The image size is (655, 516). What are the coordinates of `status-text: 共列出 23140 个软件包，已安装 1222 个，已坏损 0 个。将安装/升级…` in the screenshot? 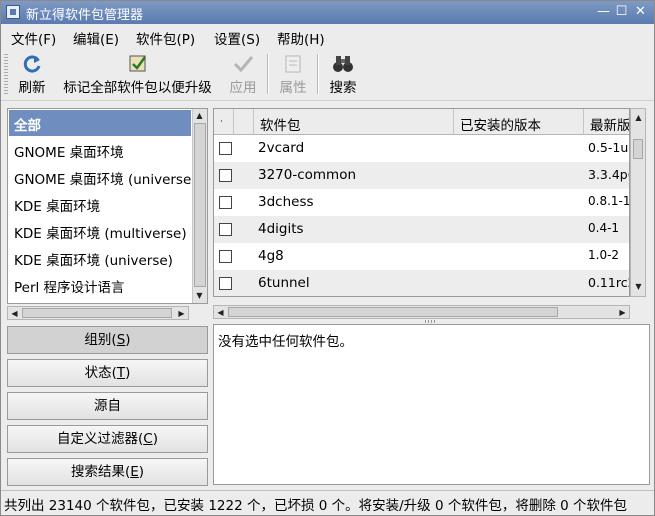 It's located at (316, 506).